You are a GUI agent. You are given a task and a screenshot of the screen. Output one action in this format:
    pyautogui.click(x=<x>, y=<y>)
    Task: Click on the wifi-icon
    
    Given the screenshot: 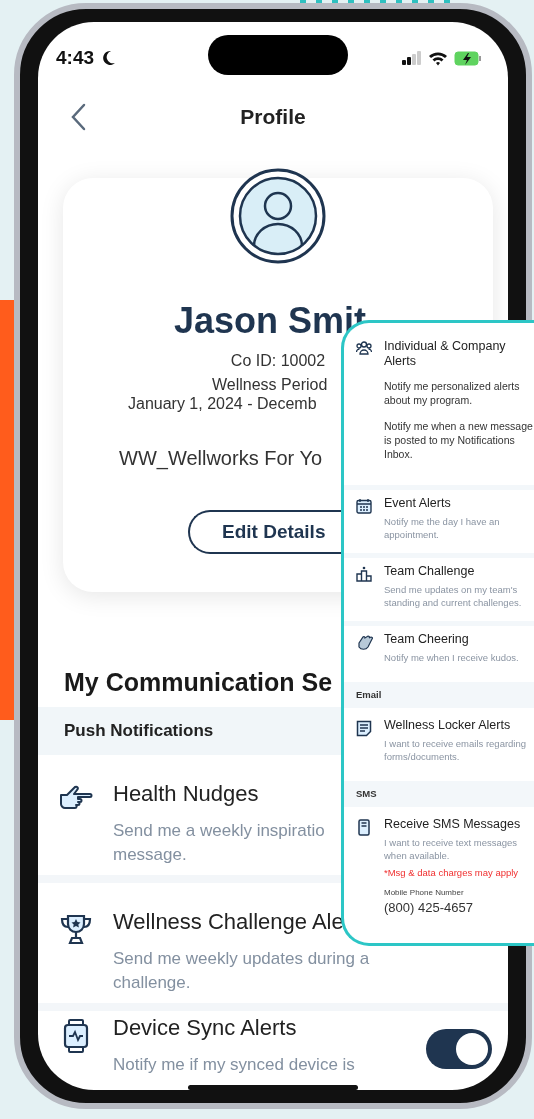 What is the action you would take?
    pyautogui.click(x=438, y=58)
    